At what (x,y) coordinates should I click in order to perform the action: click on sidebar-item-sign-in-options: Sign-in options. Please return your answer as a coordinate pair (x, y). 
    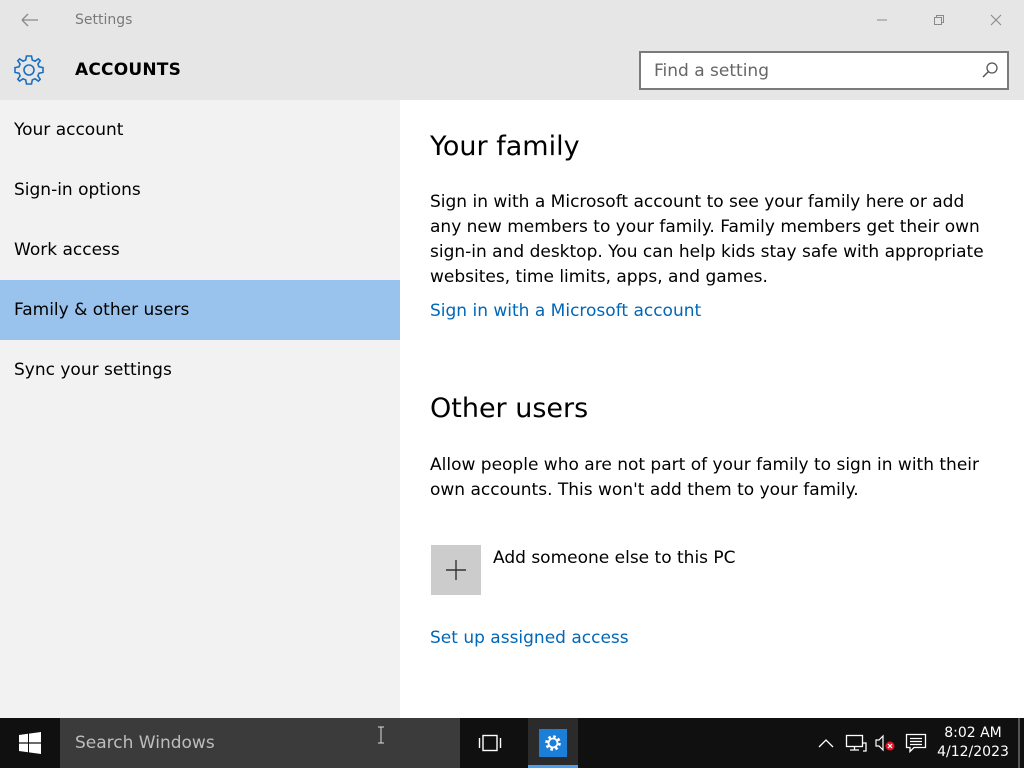
    Looking at the image, I should click on (200, 190).